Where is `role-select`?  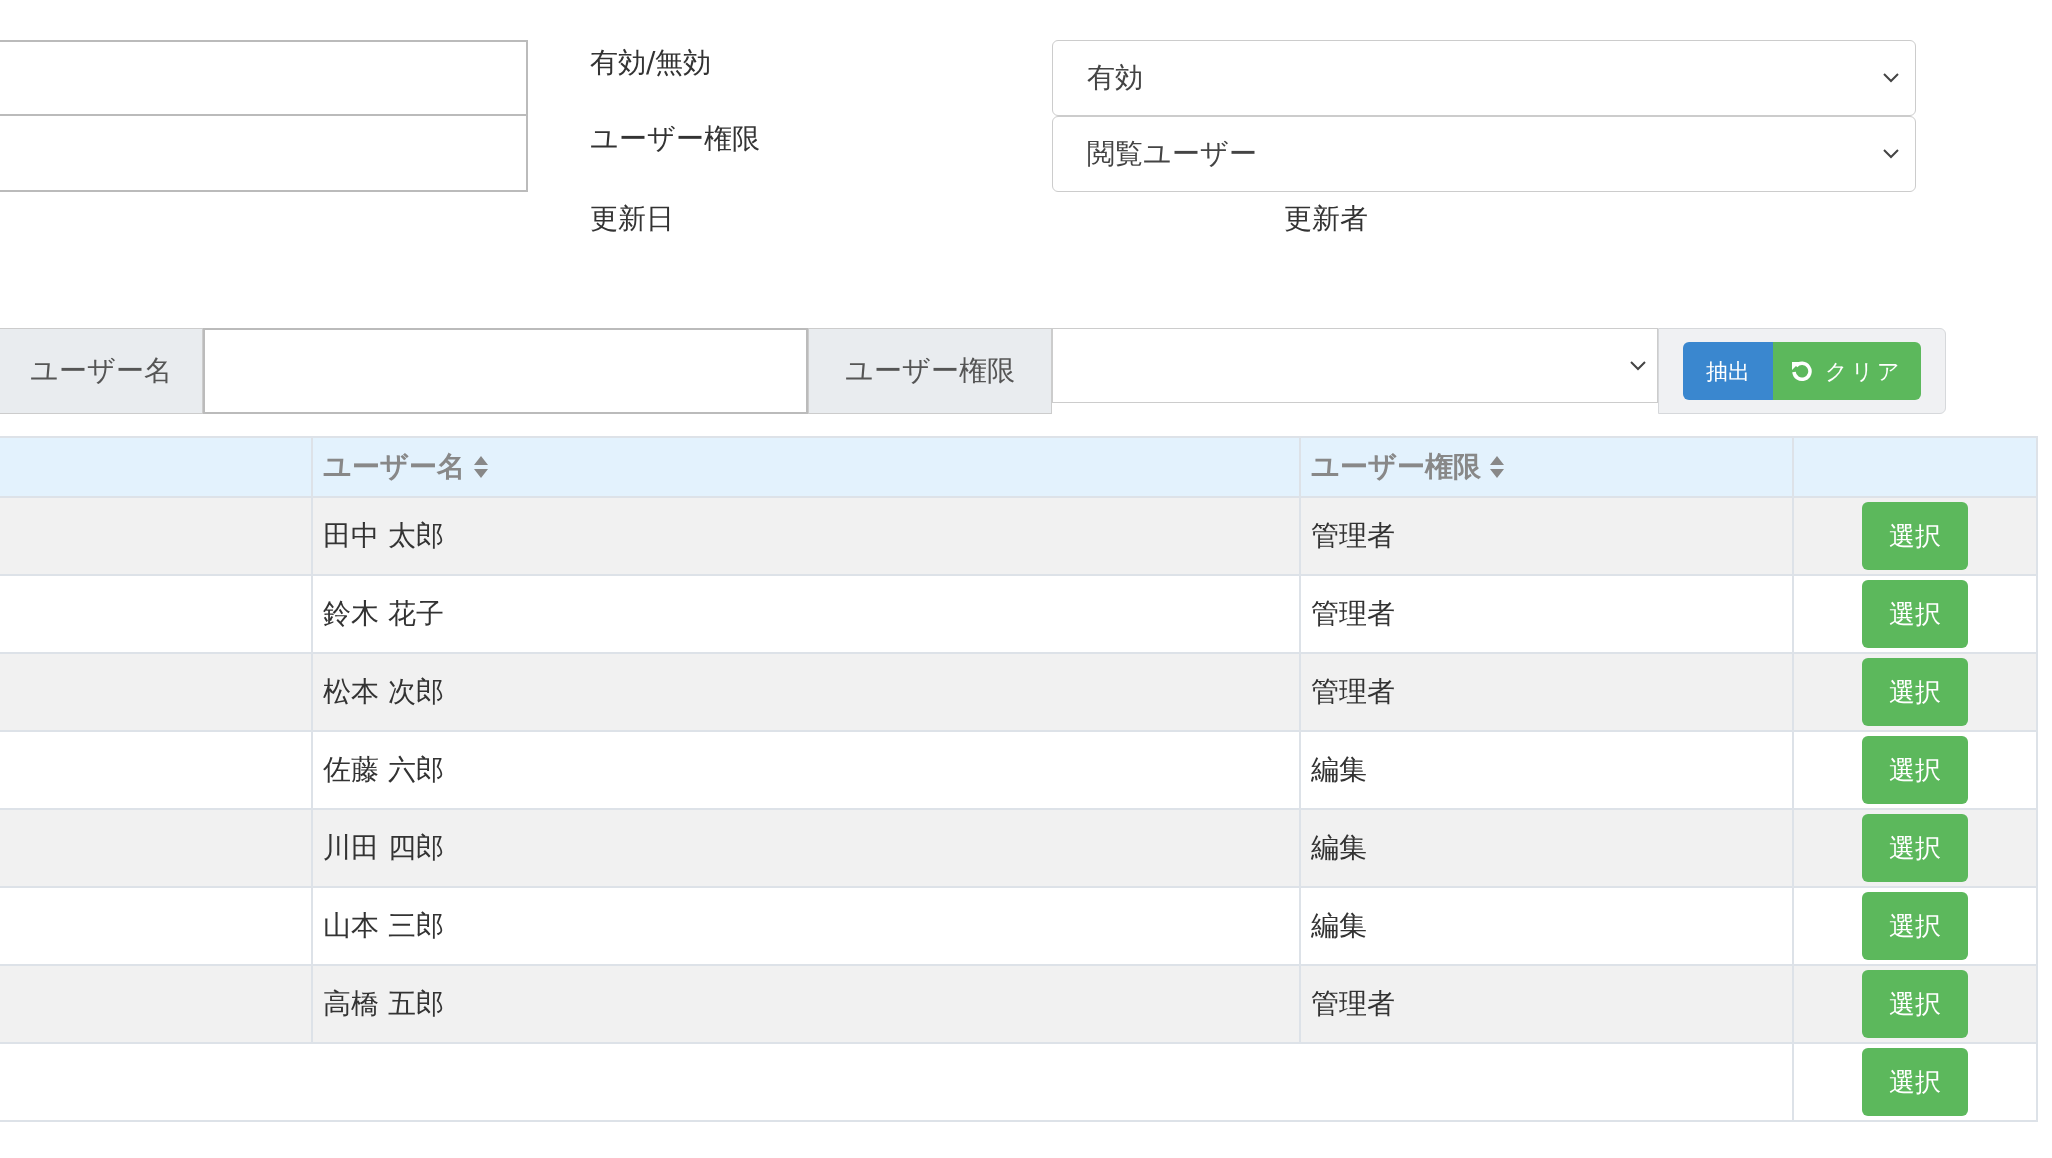
role-select is located at coordinates (1355, 365).